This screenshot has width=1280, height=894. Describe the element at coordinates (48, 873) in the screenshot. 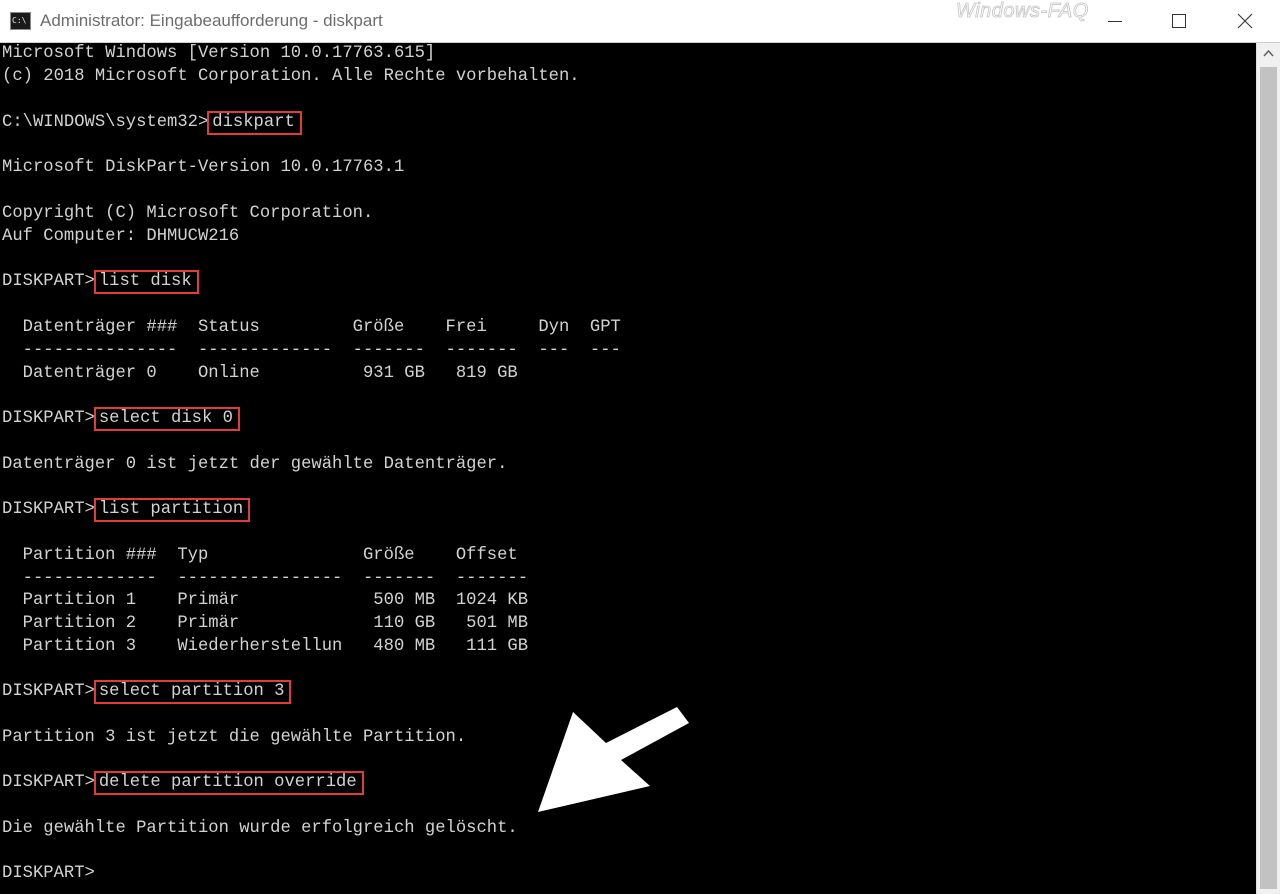

I see `final-prompt: DISKPART>` at that location.